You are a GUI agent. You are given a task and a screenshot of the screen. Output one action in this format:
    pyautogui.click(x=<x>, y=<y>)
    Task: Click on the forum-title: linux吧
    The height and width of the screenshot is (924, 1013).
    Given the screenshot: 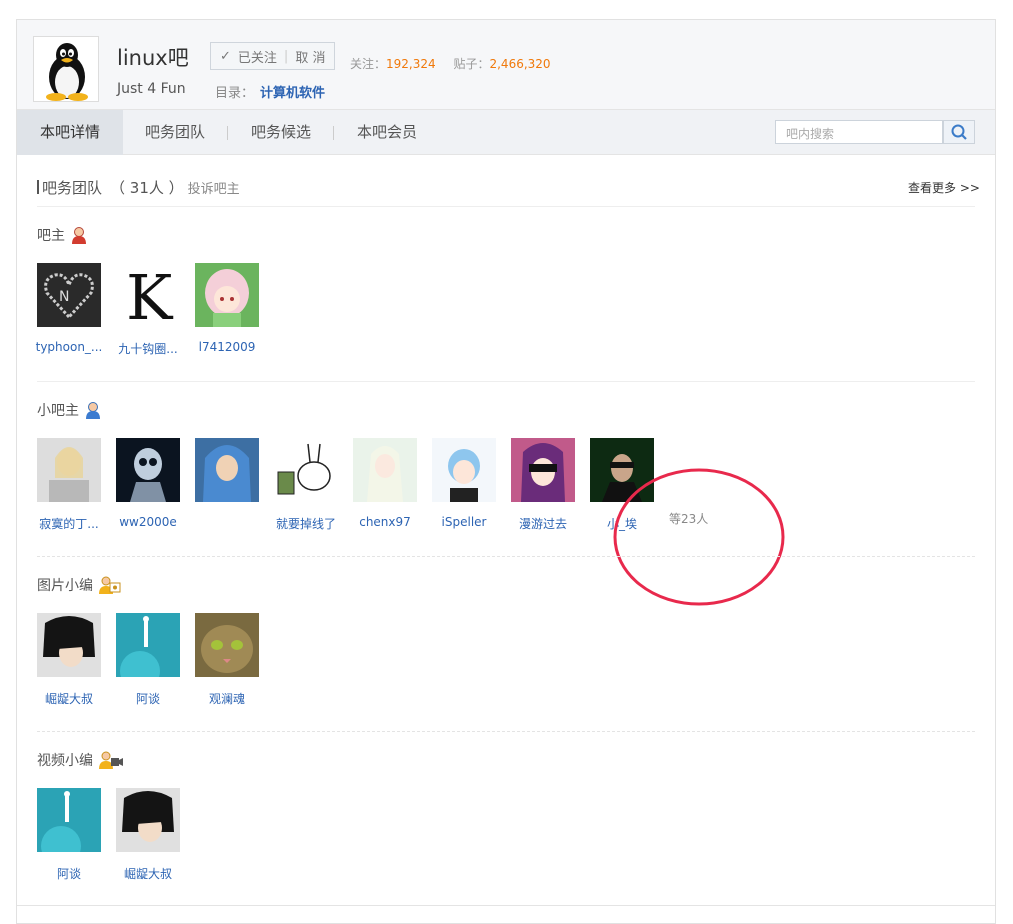 What is the action you would take?
    pyautogui.click(x=153, y=57)
    